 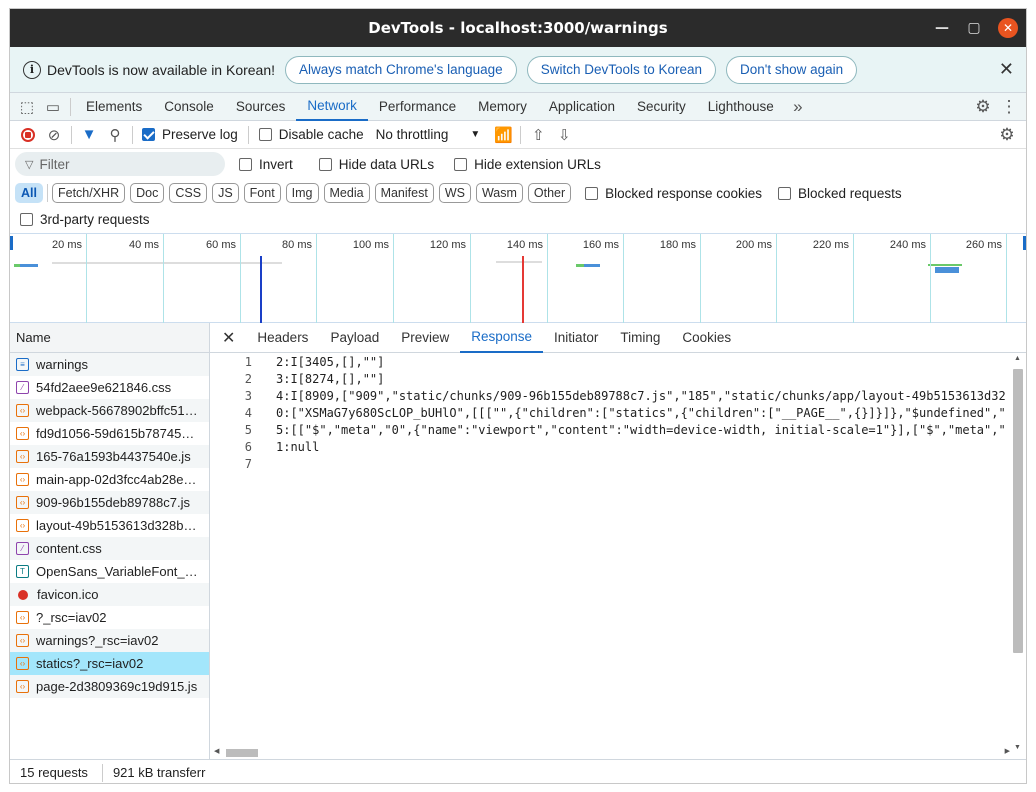 I want to click on scroll-left-icon: ◀, so click(x=216, y=751).